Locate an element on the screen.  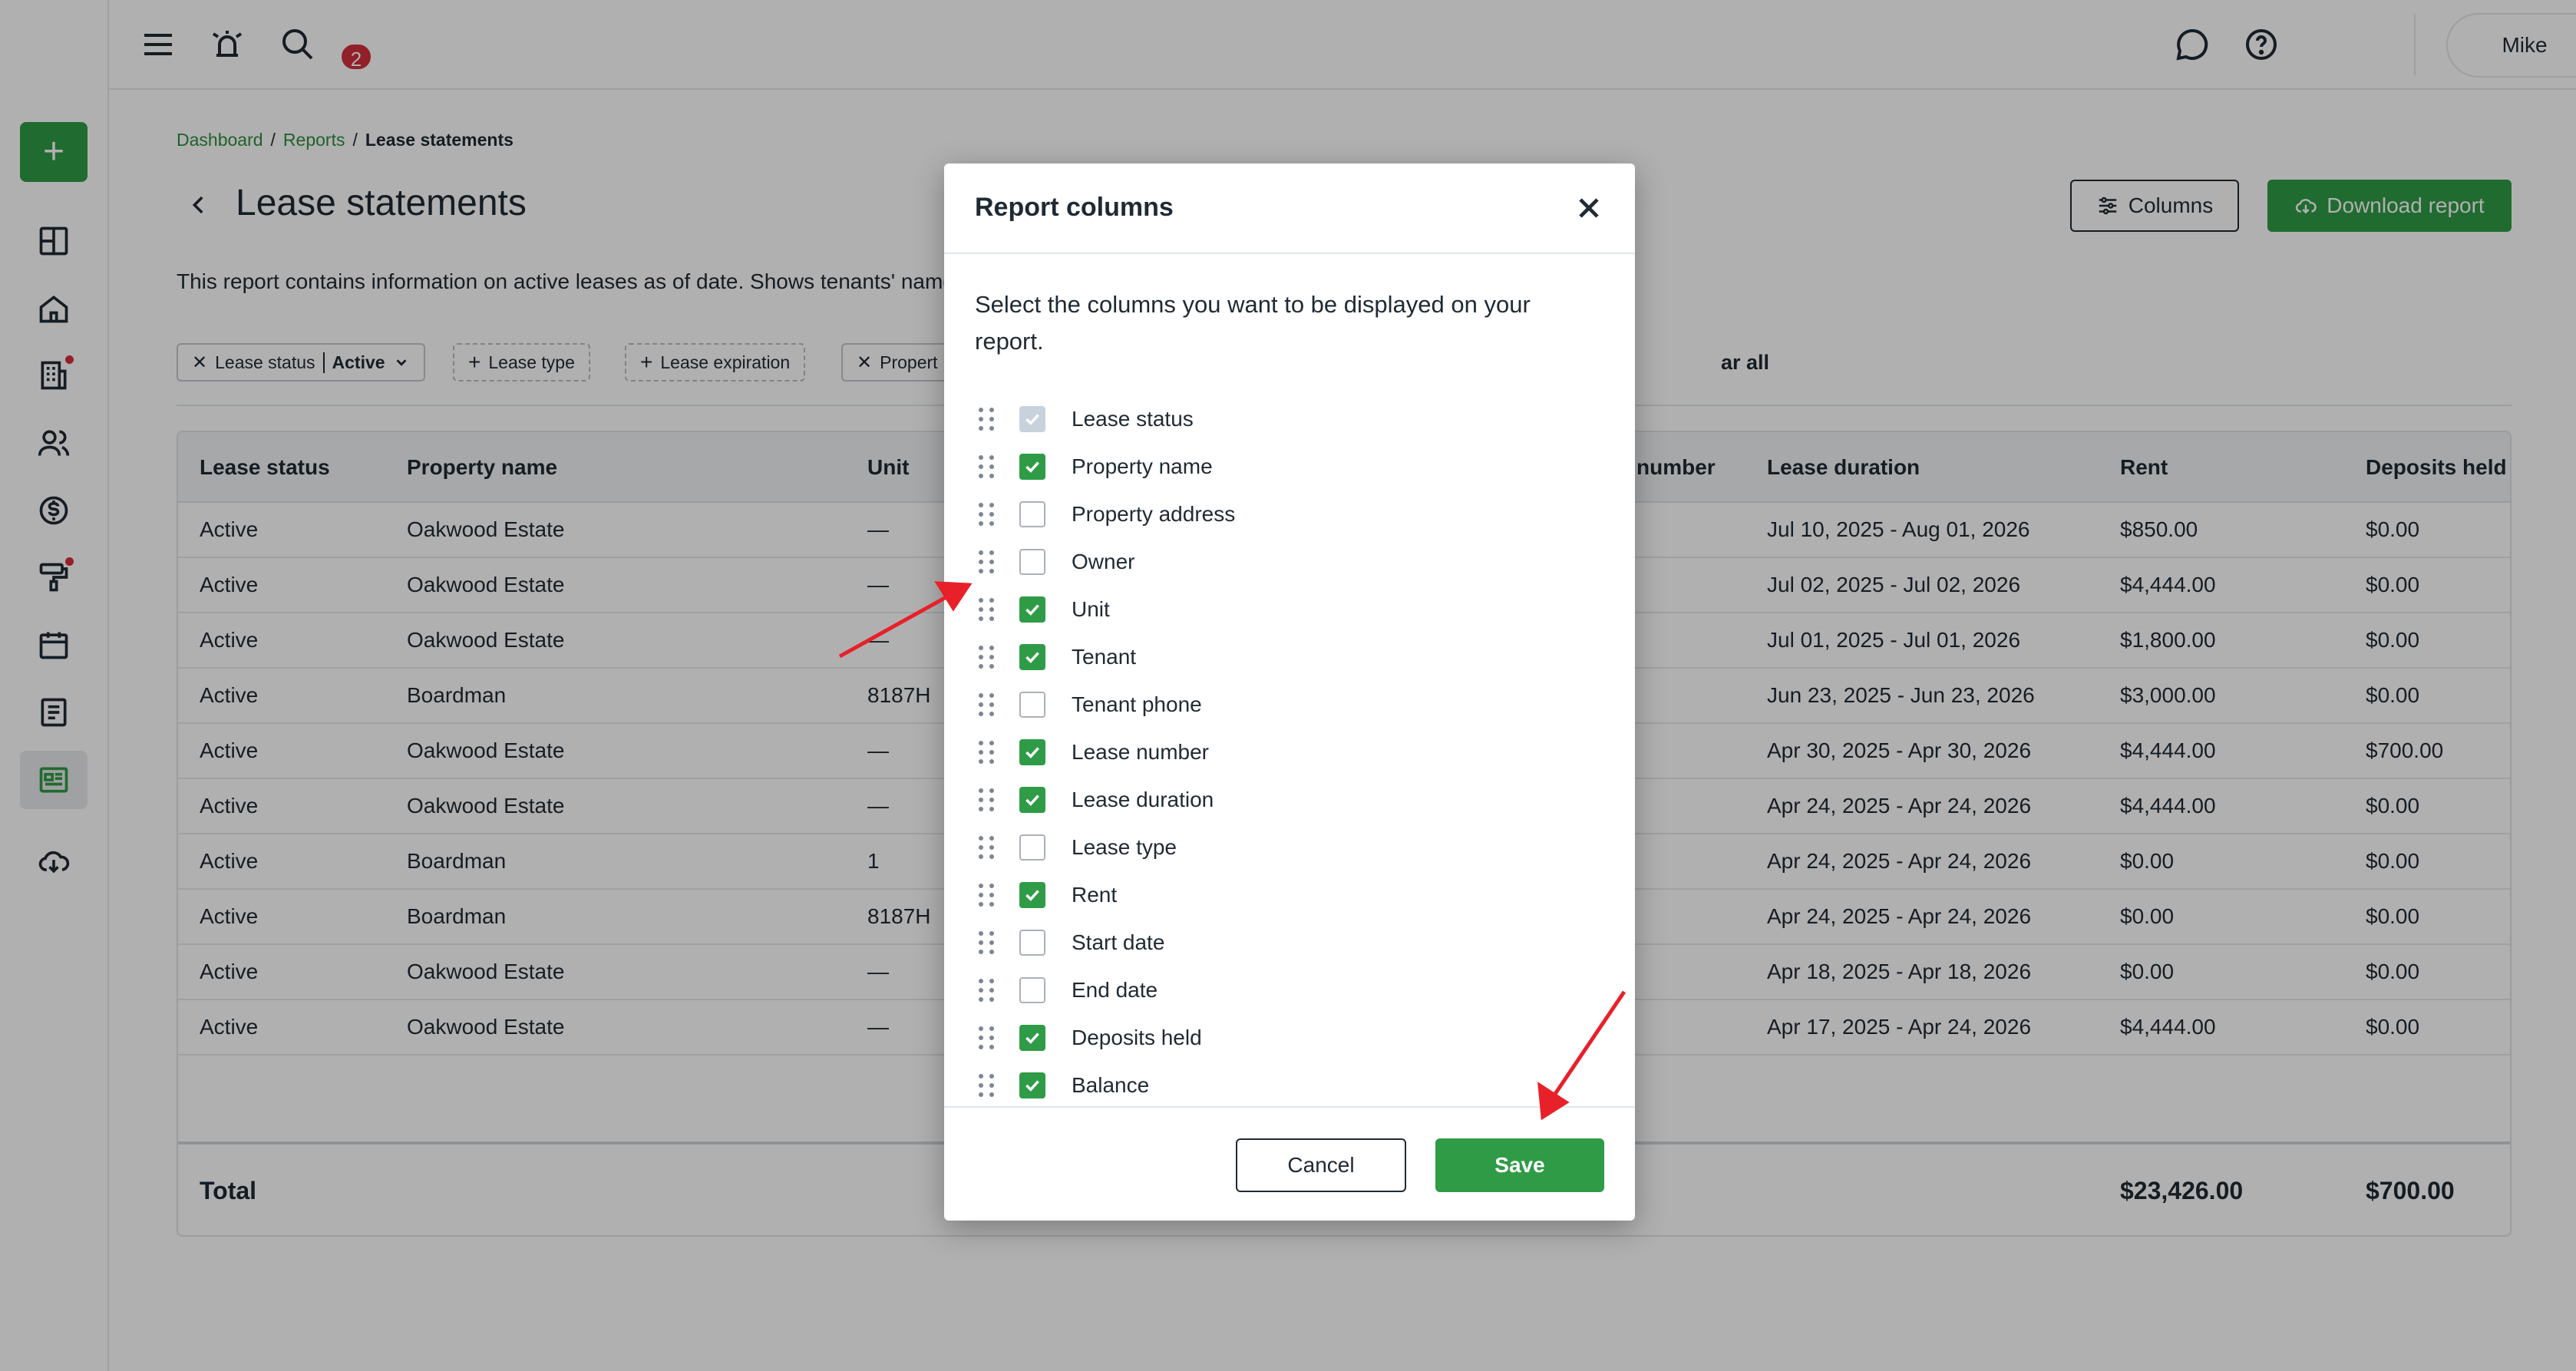
option-label: End date is located at coordinates (1115, 990).